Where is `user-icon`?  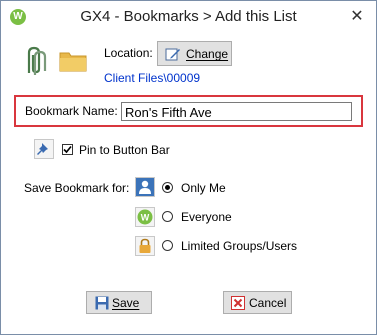
user-icon is located at coordinates (145, 187).